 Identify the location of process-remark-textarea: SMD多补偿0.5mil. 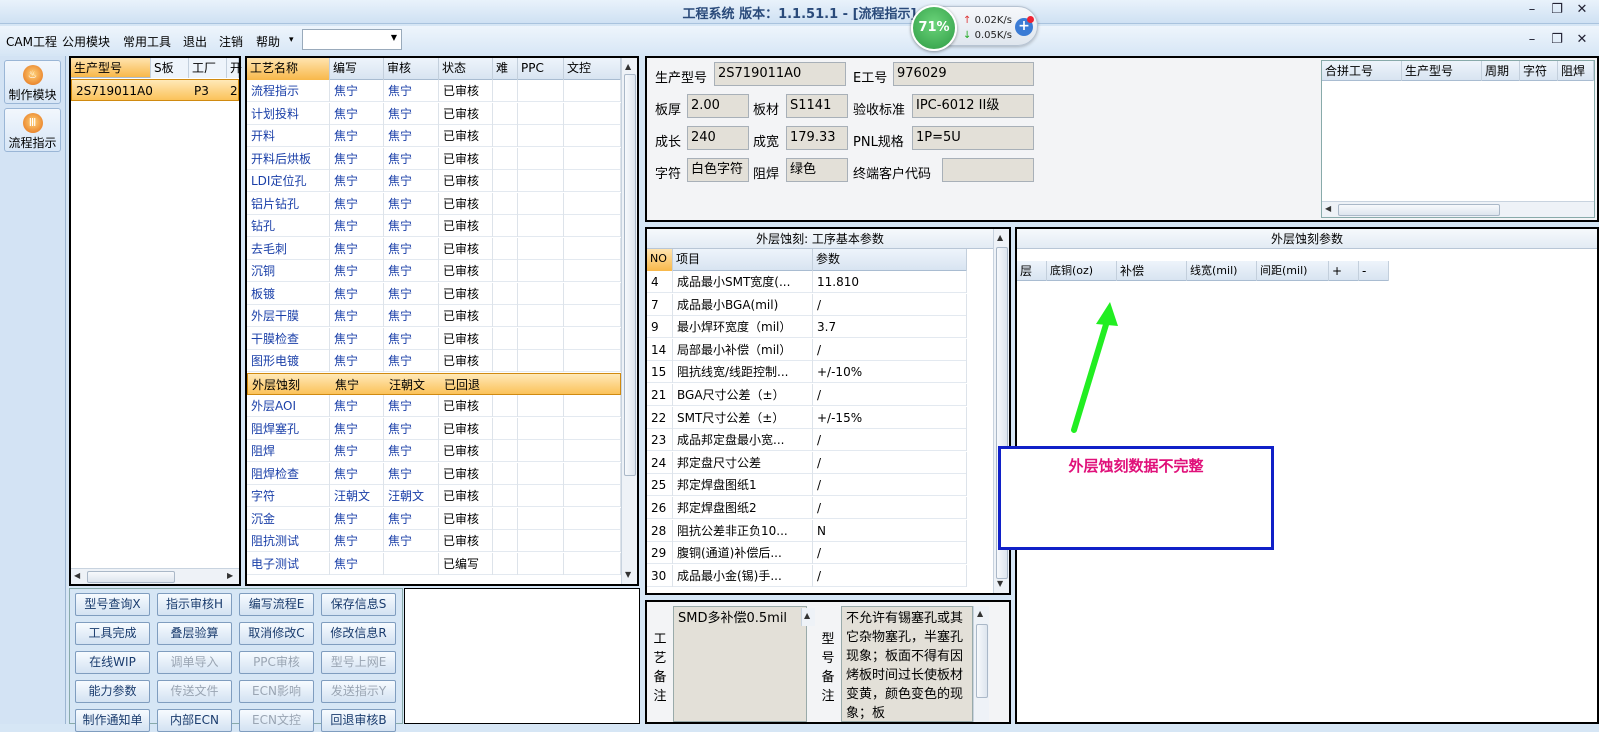
(740, 664).